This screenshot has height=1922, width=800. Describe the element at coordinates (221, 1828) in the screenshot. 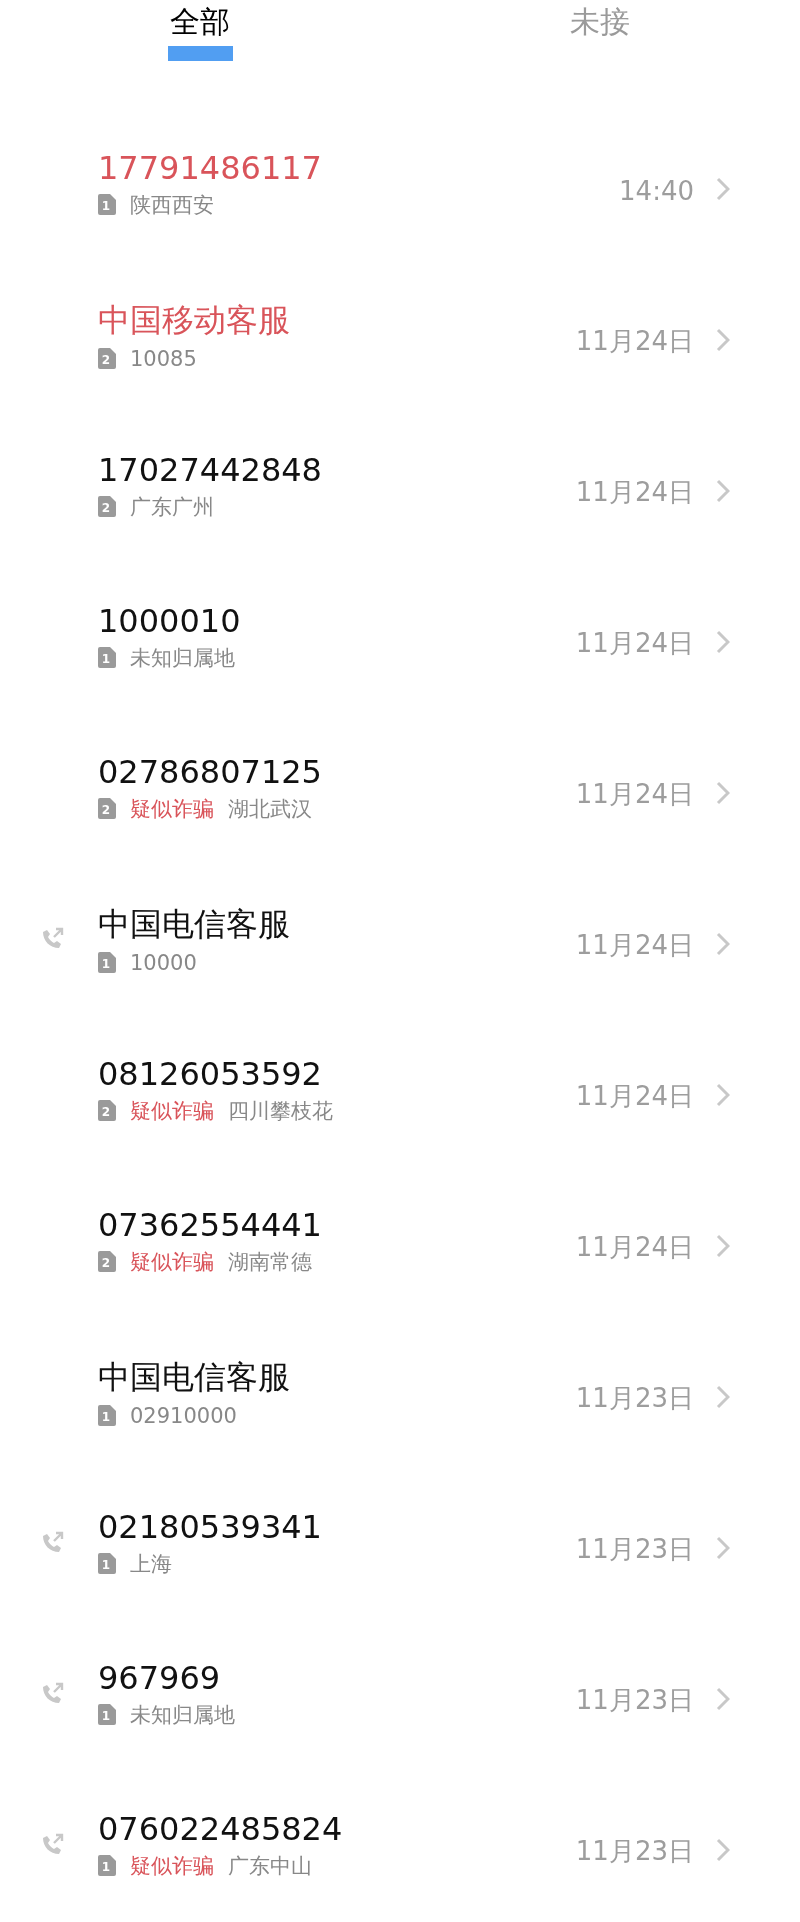

I see `contact-name: 076022485824` at that location.